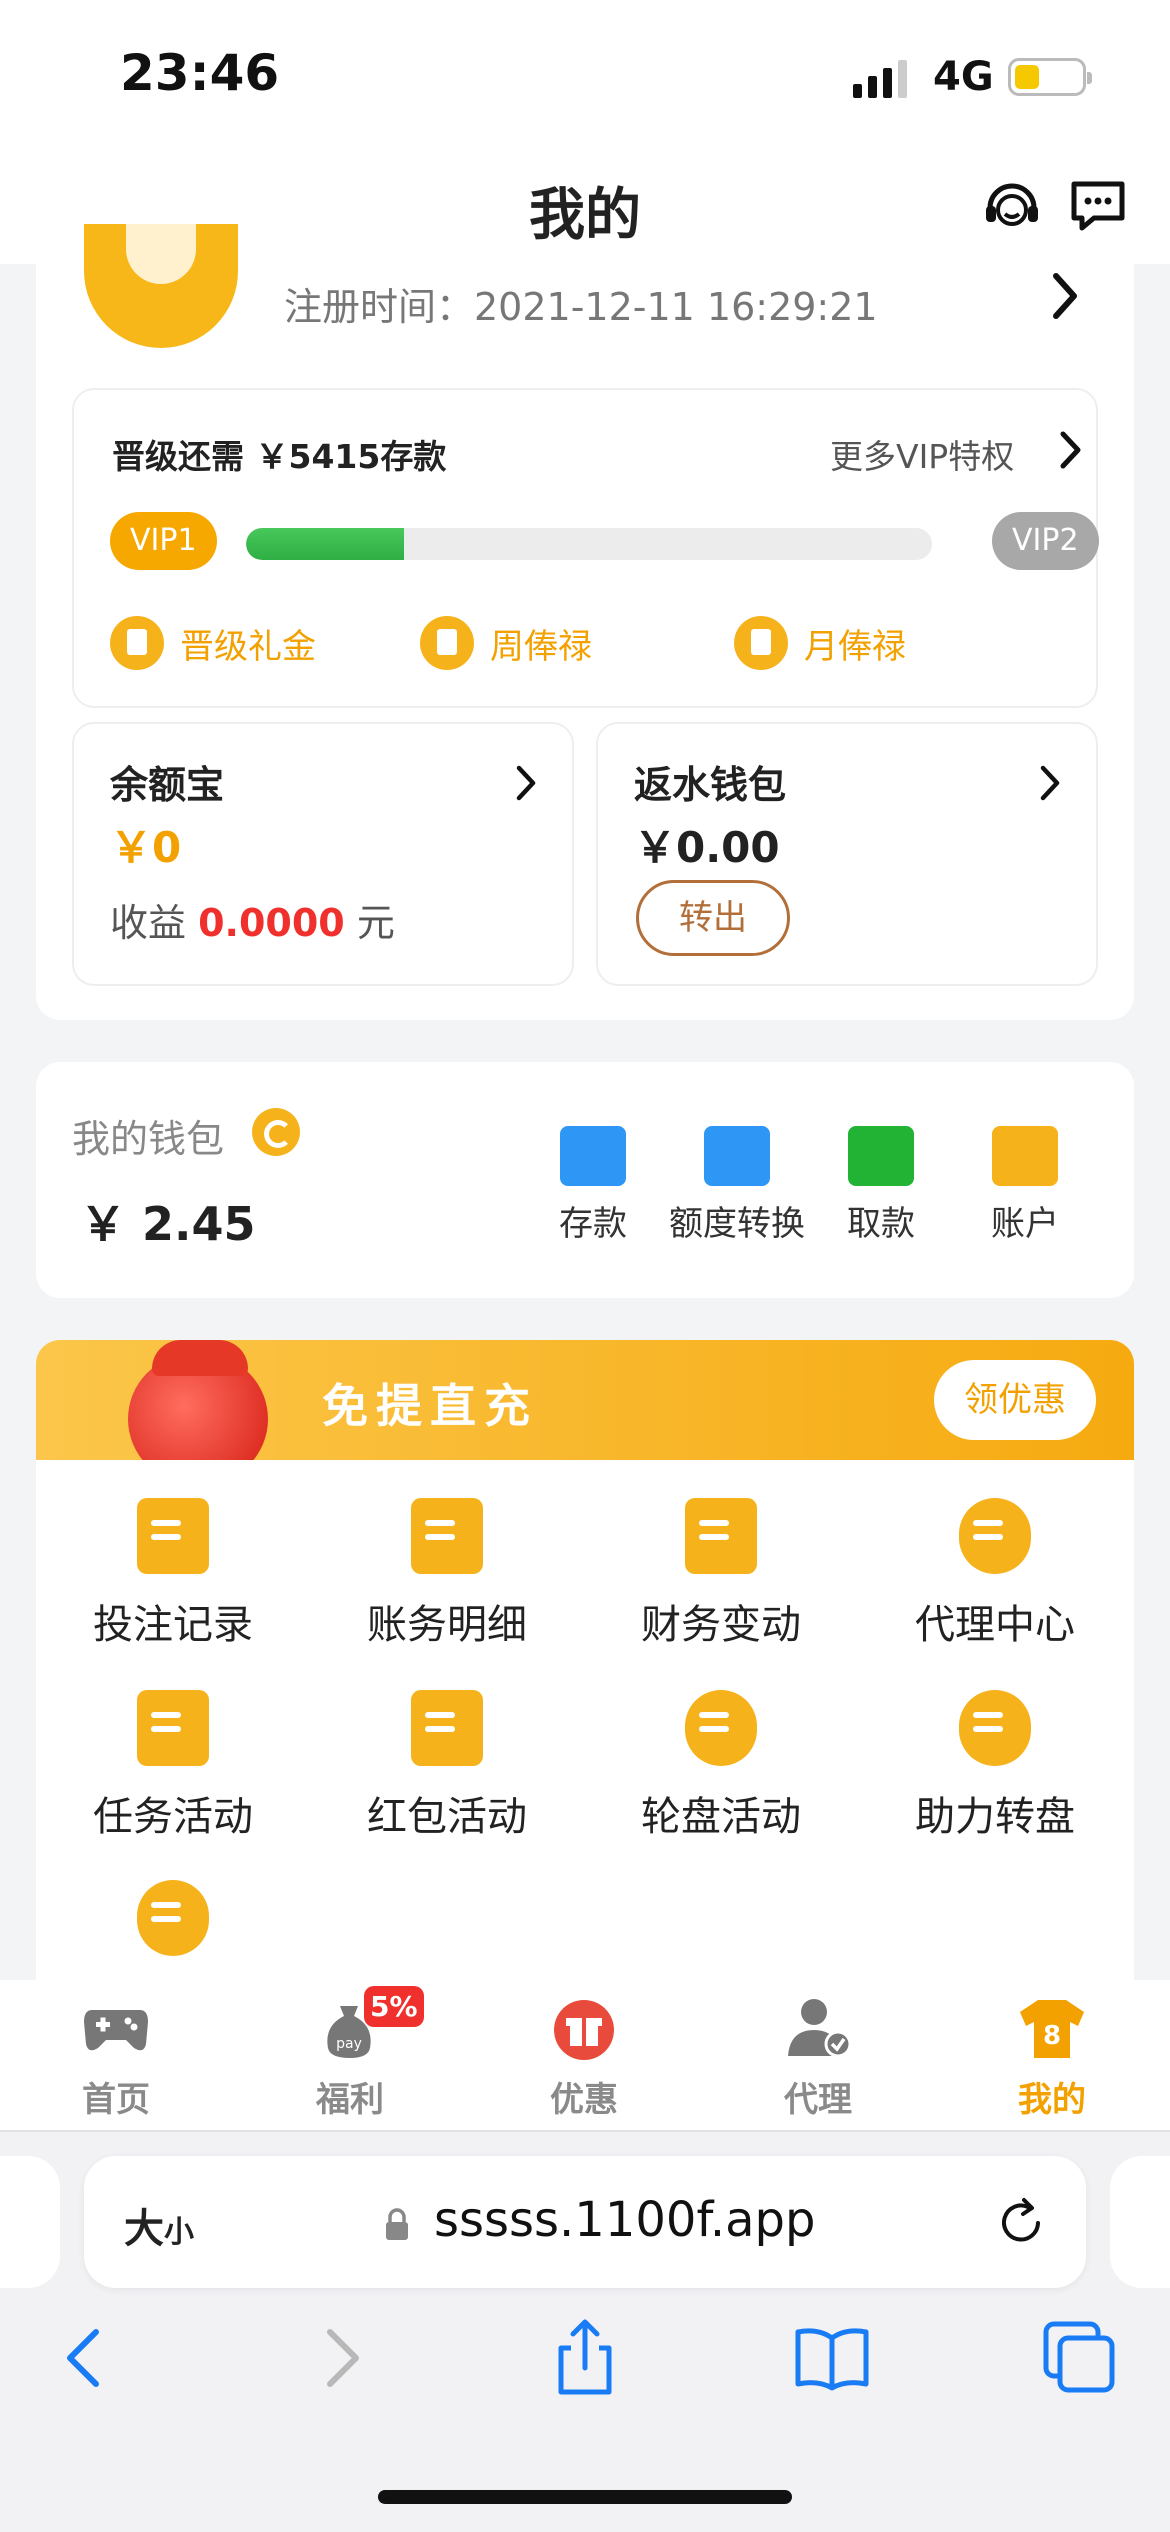 The width and height of the screenshot is (1170, 2532). I want to click on clipboard-icon, so click(447, 643).